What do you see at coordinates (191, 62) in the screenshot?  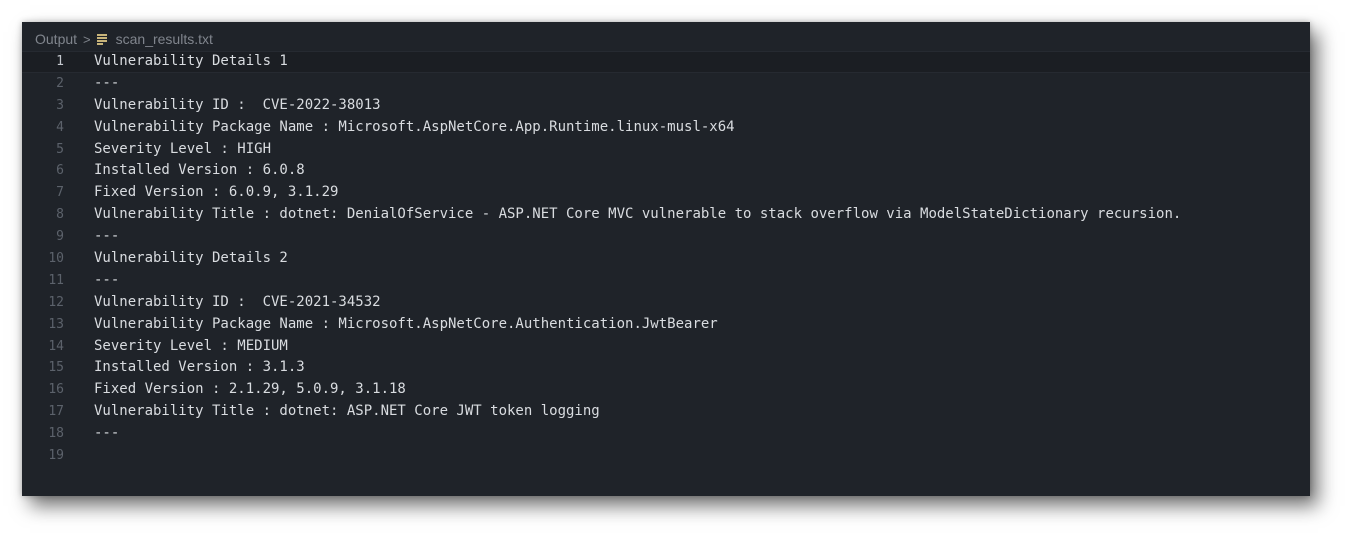 I see `line-text: Vulnerability Details 1` at bounding box center [191, 62].